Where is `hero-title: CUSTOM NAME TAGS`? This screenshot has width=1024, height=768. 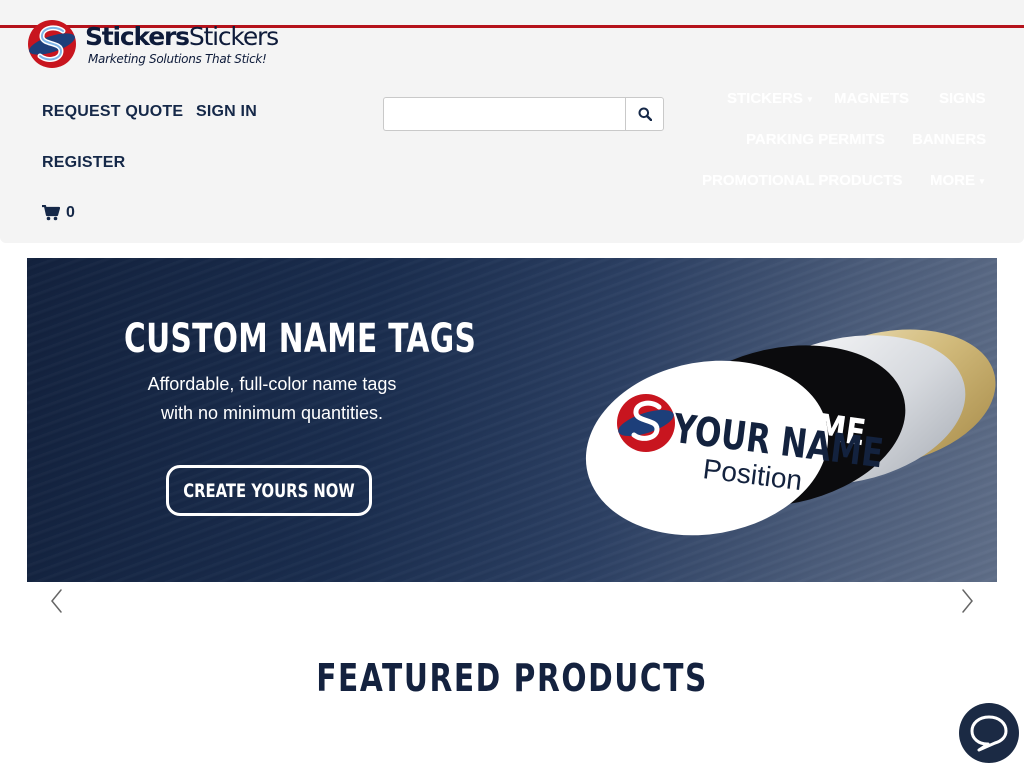 hero-title: CUSTOM NAME TAGS is located at coordinates (300, 339).